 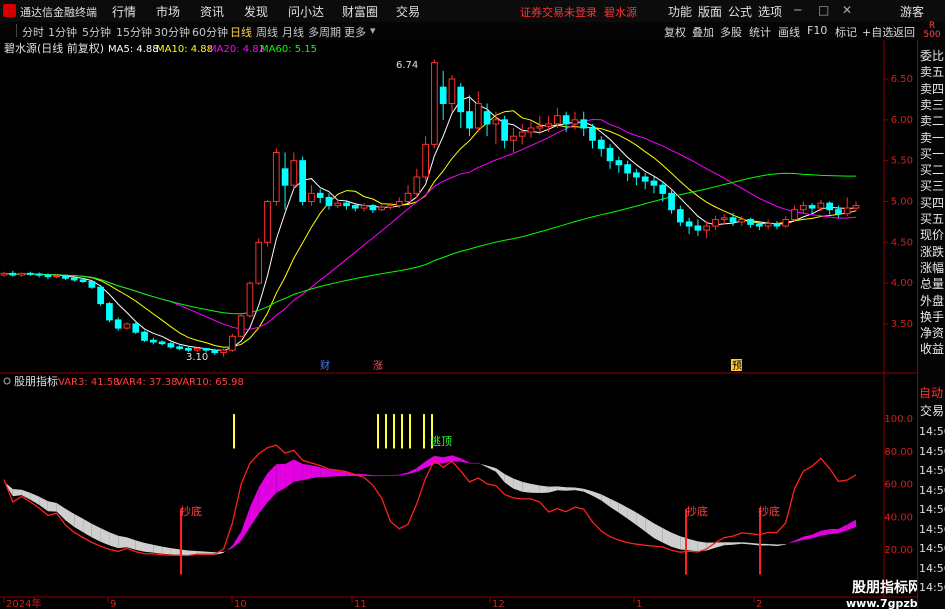 I want to click on side-label: 买一, so click(x=932, y=153).